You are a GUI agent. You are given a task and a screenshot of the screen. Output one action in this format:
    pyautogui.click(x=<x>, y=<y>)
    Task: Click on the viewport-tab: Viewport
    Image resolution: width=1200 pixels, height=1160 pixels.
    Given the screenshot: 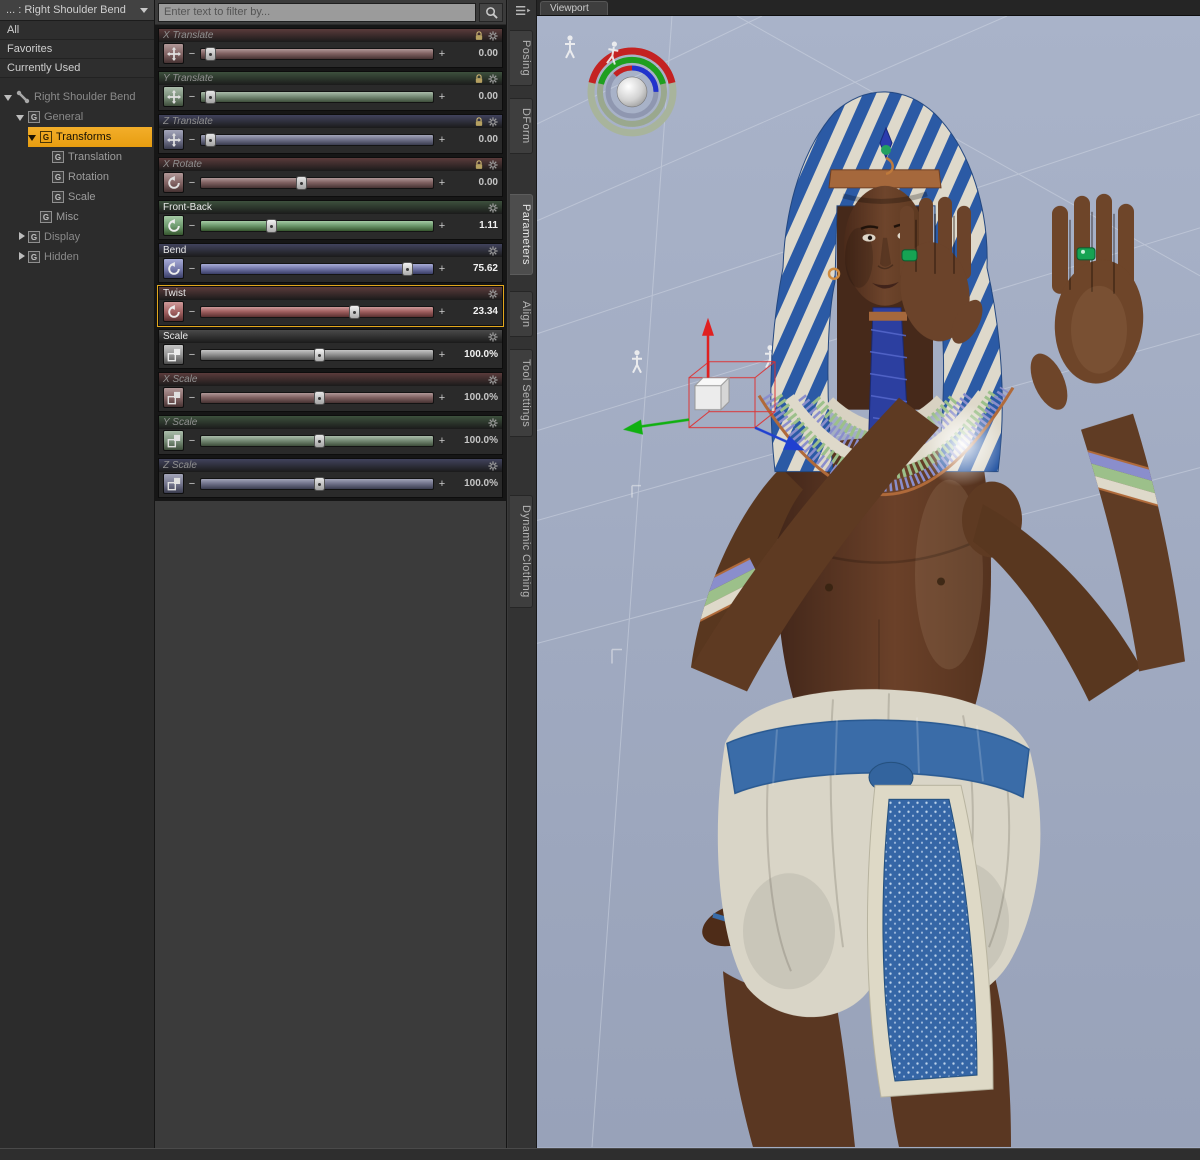 What is the action you would take?
    pyautogui.click(x=574, y=8)
    